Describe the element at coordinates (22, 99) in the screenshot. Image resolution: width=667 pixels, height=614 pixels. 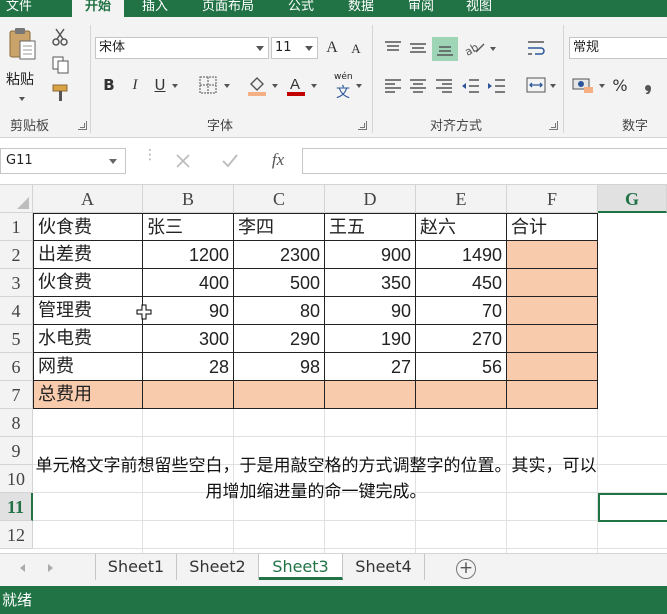
I see `paste-dropdown-icon` at that location.